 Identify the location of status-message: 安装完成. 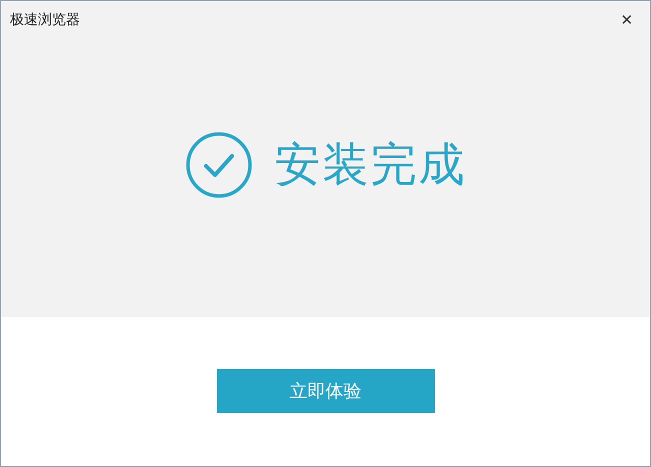
(370, 164).